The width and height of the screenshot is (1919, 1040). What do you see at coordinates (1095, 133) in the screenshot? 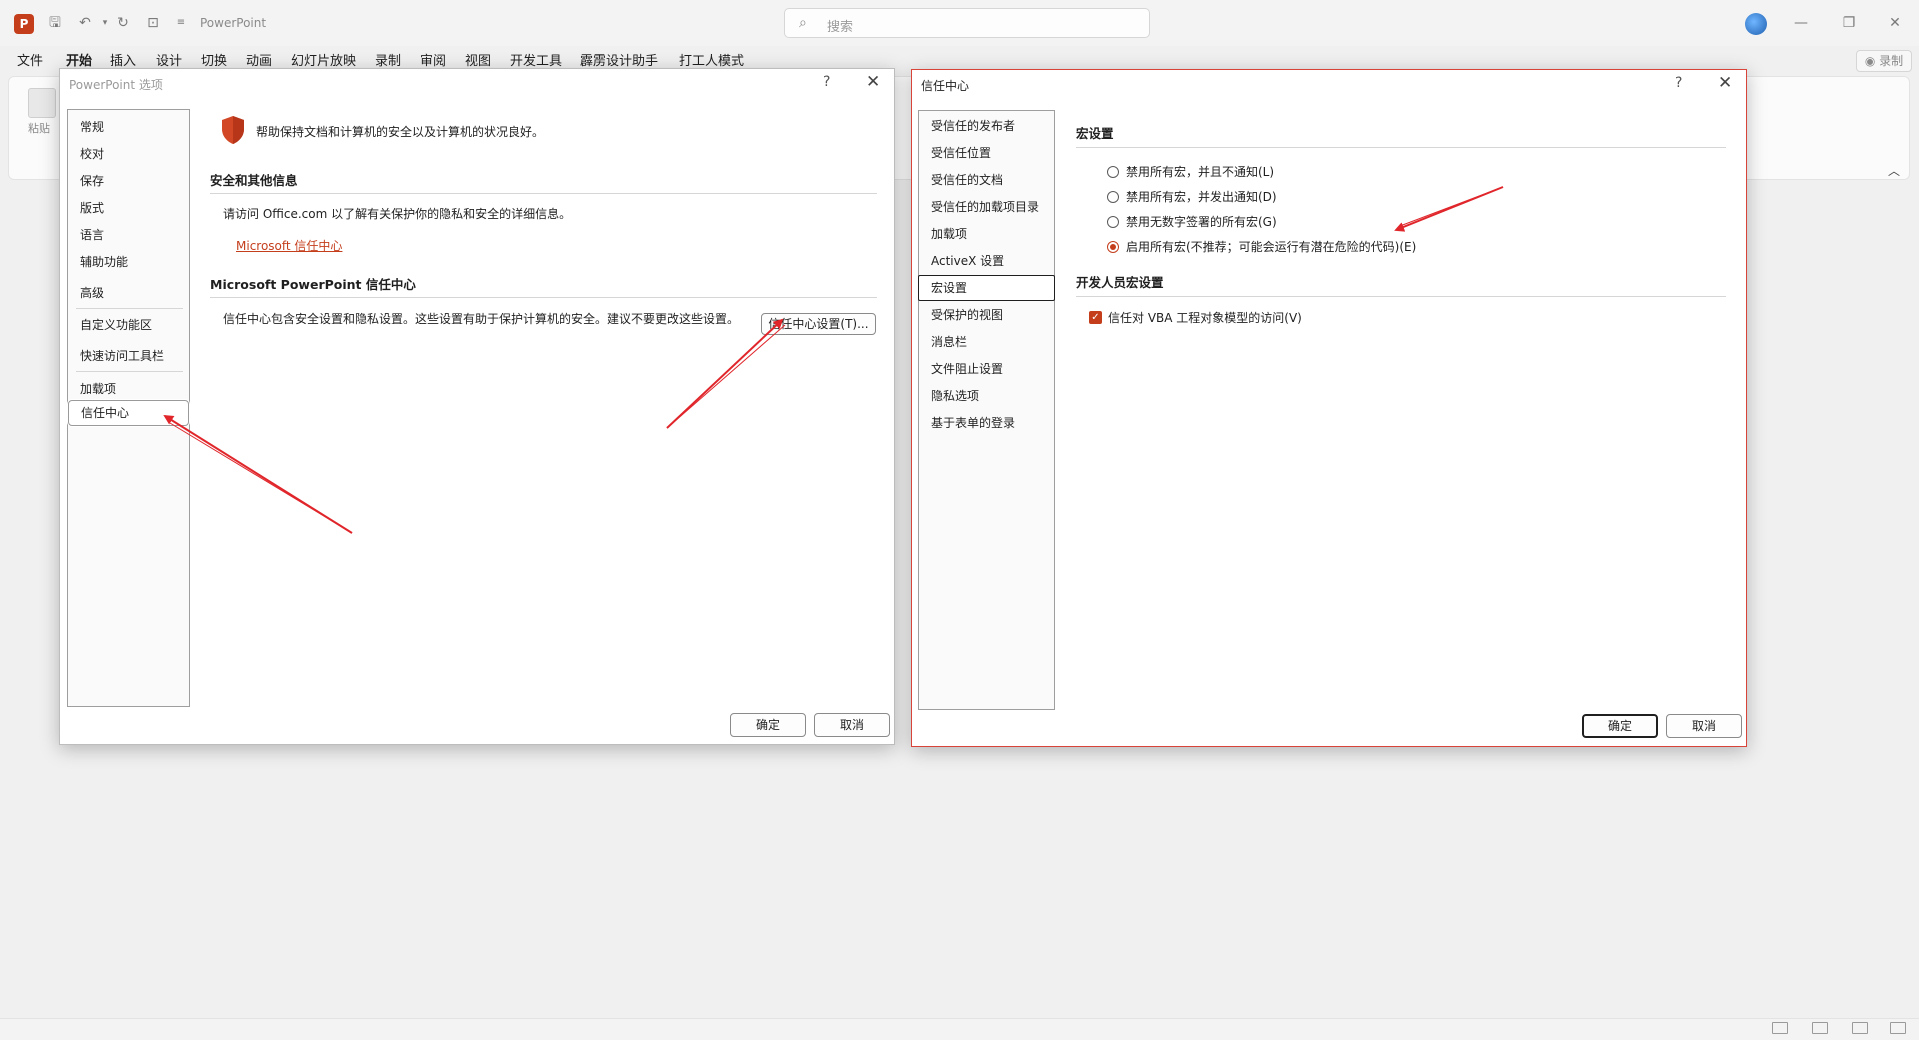
I see `macro-settings-title: 宏设置` at bounding box center [1095, 133].